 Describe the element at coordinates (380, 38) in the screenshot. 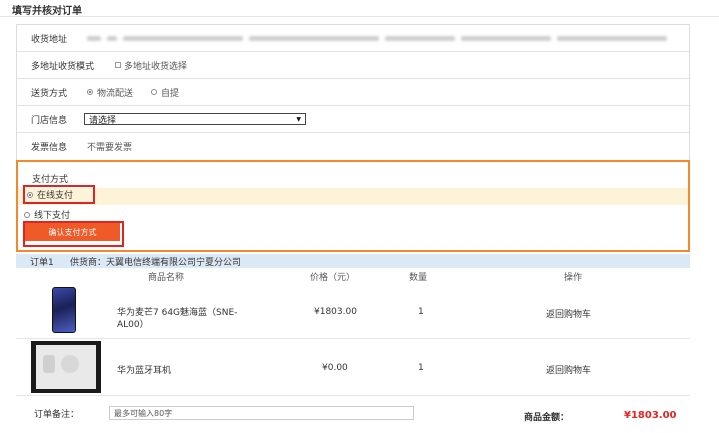

I see `address-value-redacted` at that location.